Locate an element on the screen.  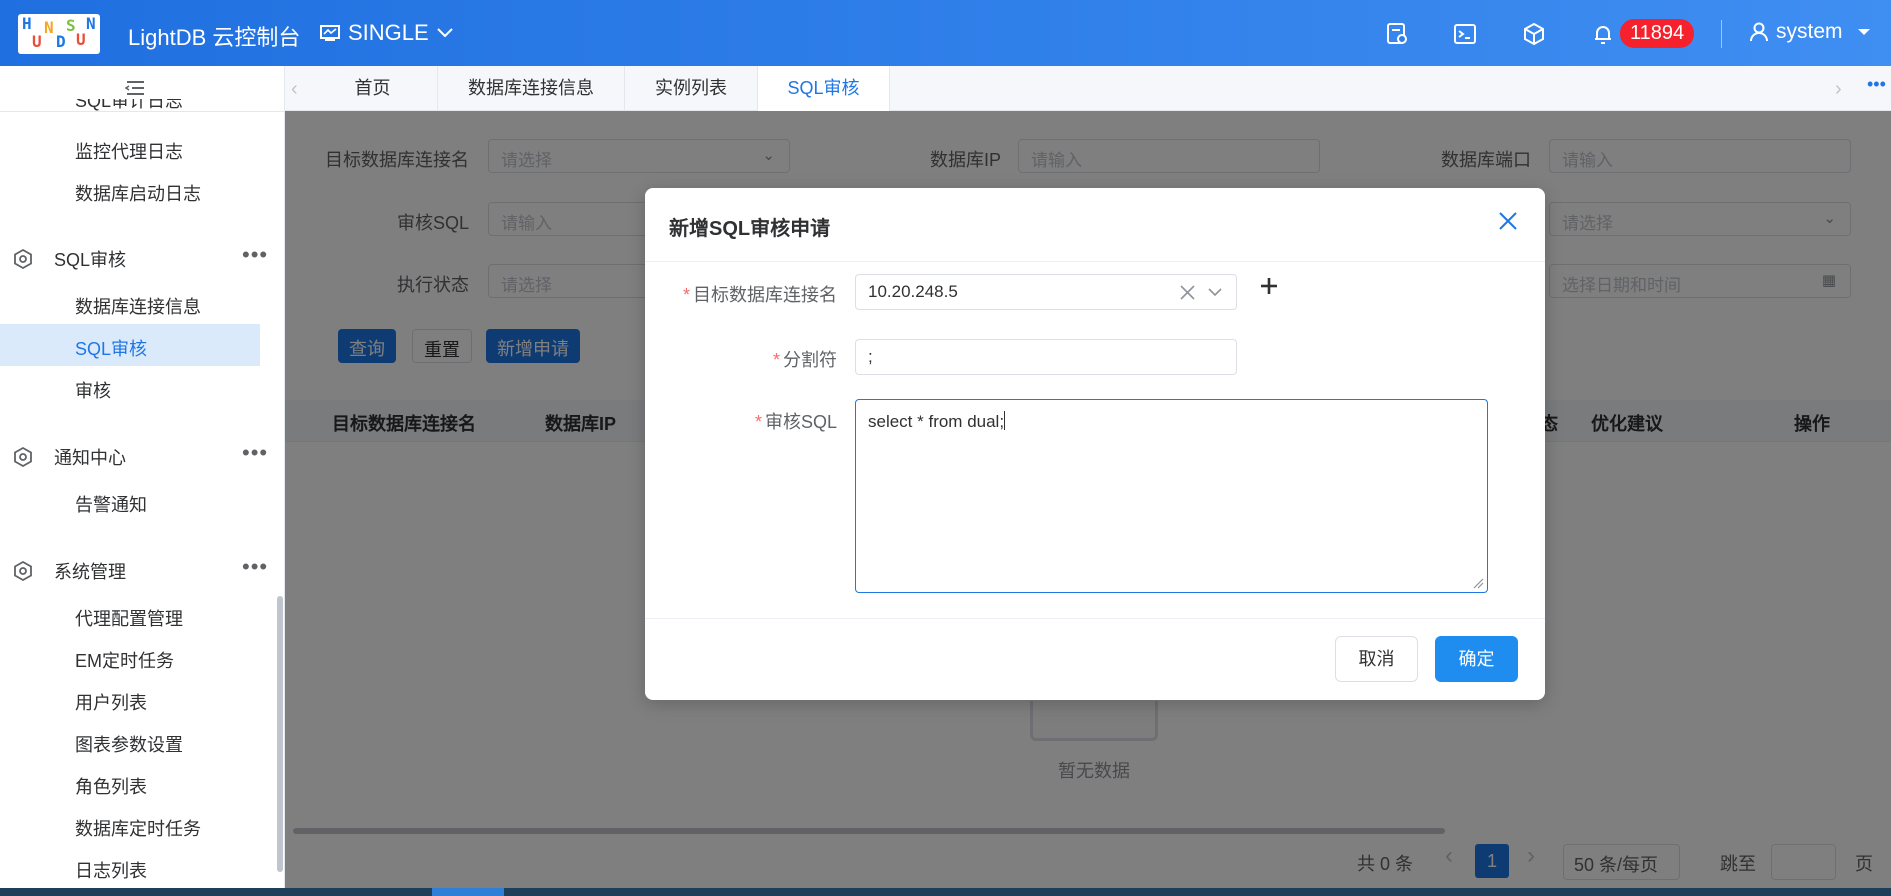
username: system is located at coordinates (1809, 31).